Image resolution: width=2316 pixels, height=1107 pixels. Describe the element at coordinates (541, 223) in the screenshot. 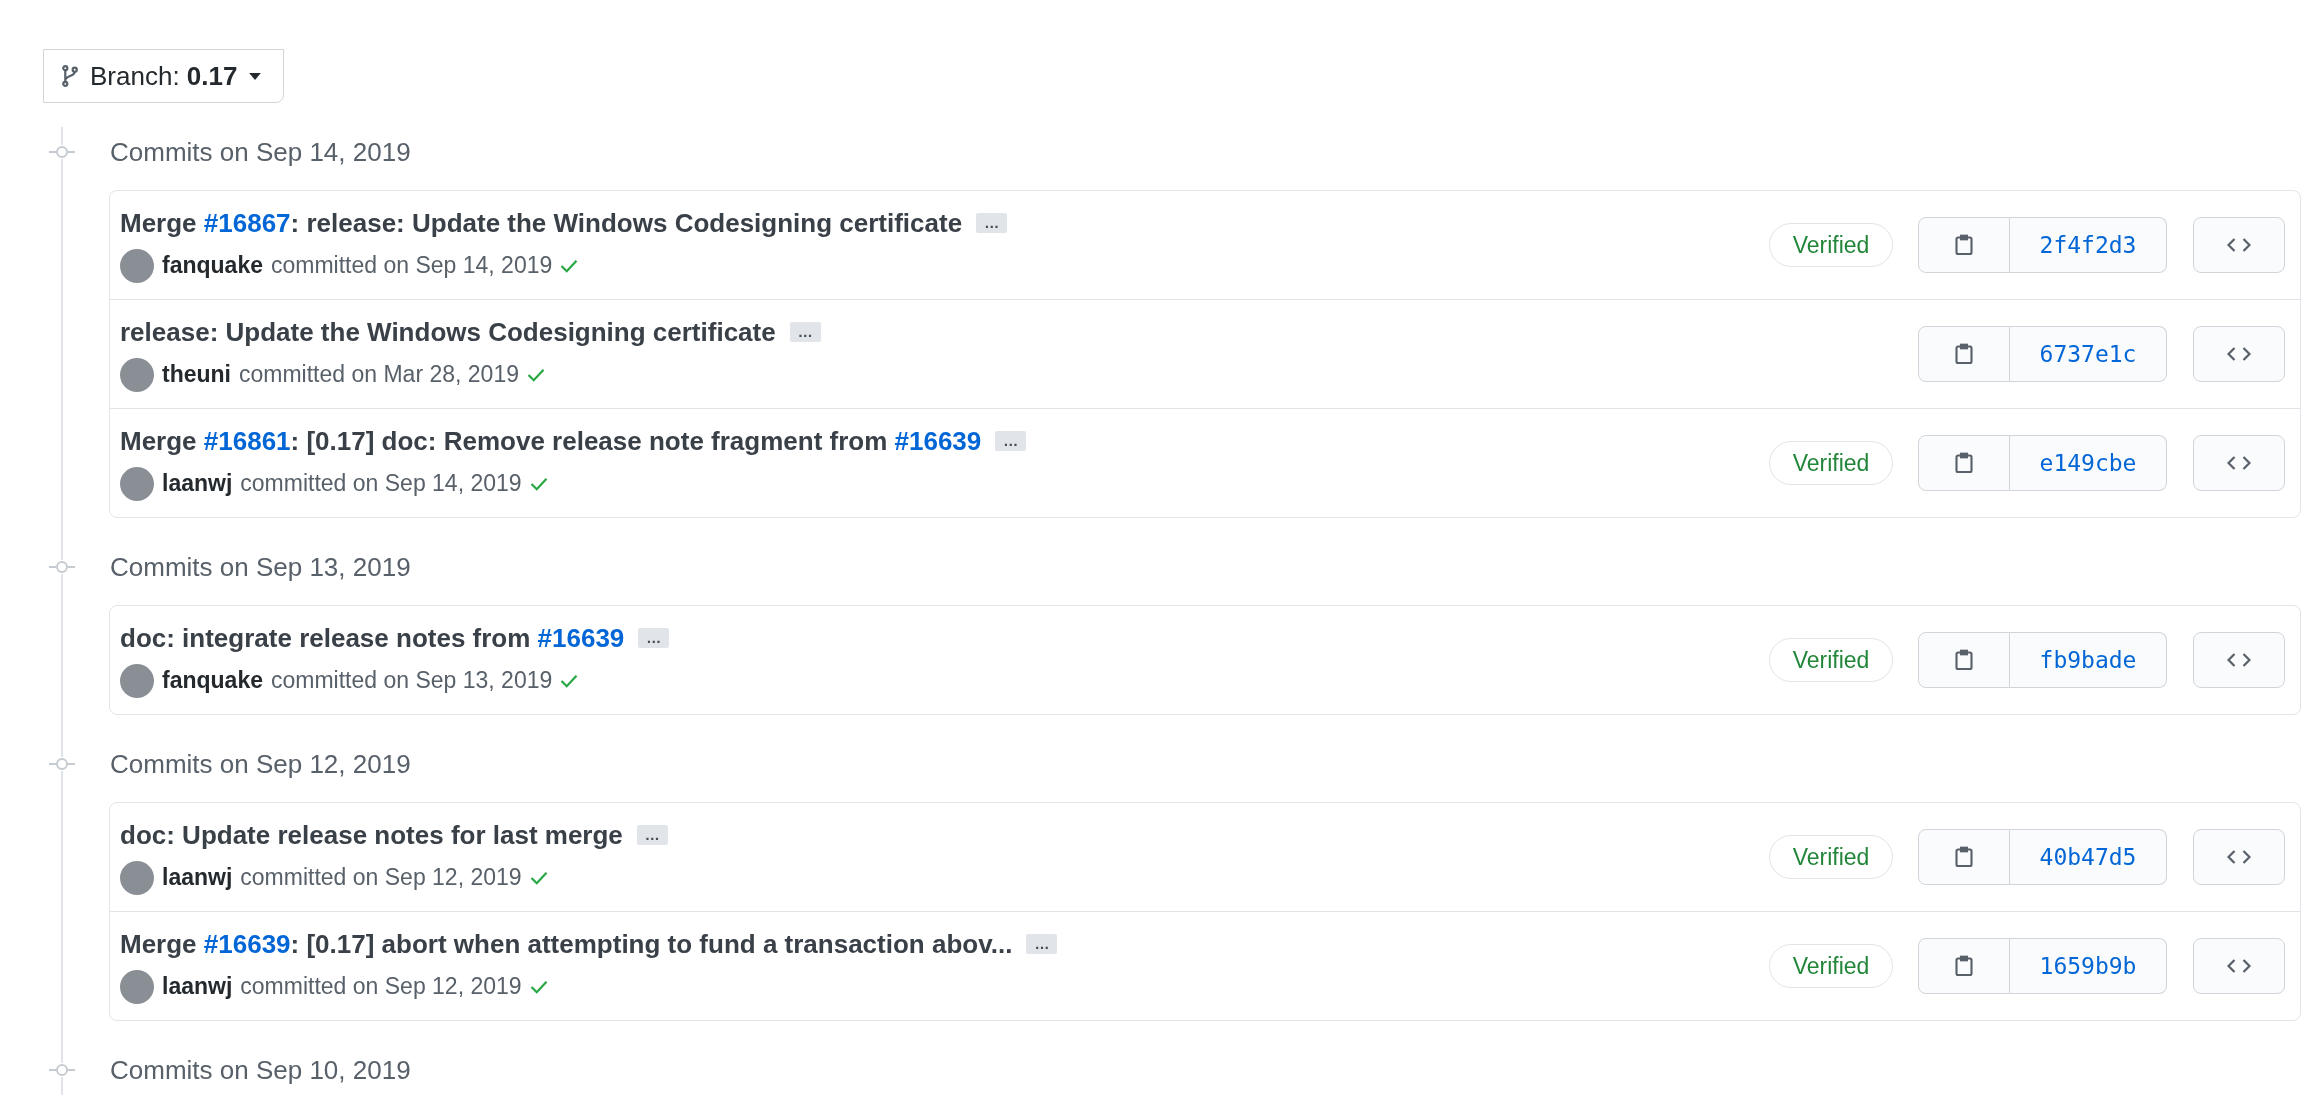

I see `commit-title: Merge #16867: release: Update the Windows Codesigning certificate` at that location.